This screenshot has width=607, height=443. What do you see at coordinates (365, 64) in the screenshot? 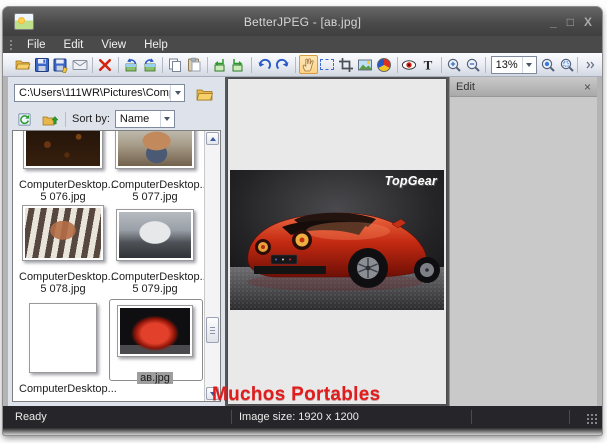
I see `image-adjust-button` at bounding box center [365, 64].